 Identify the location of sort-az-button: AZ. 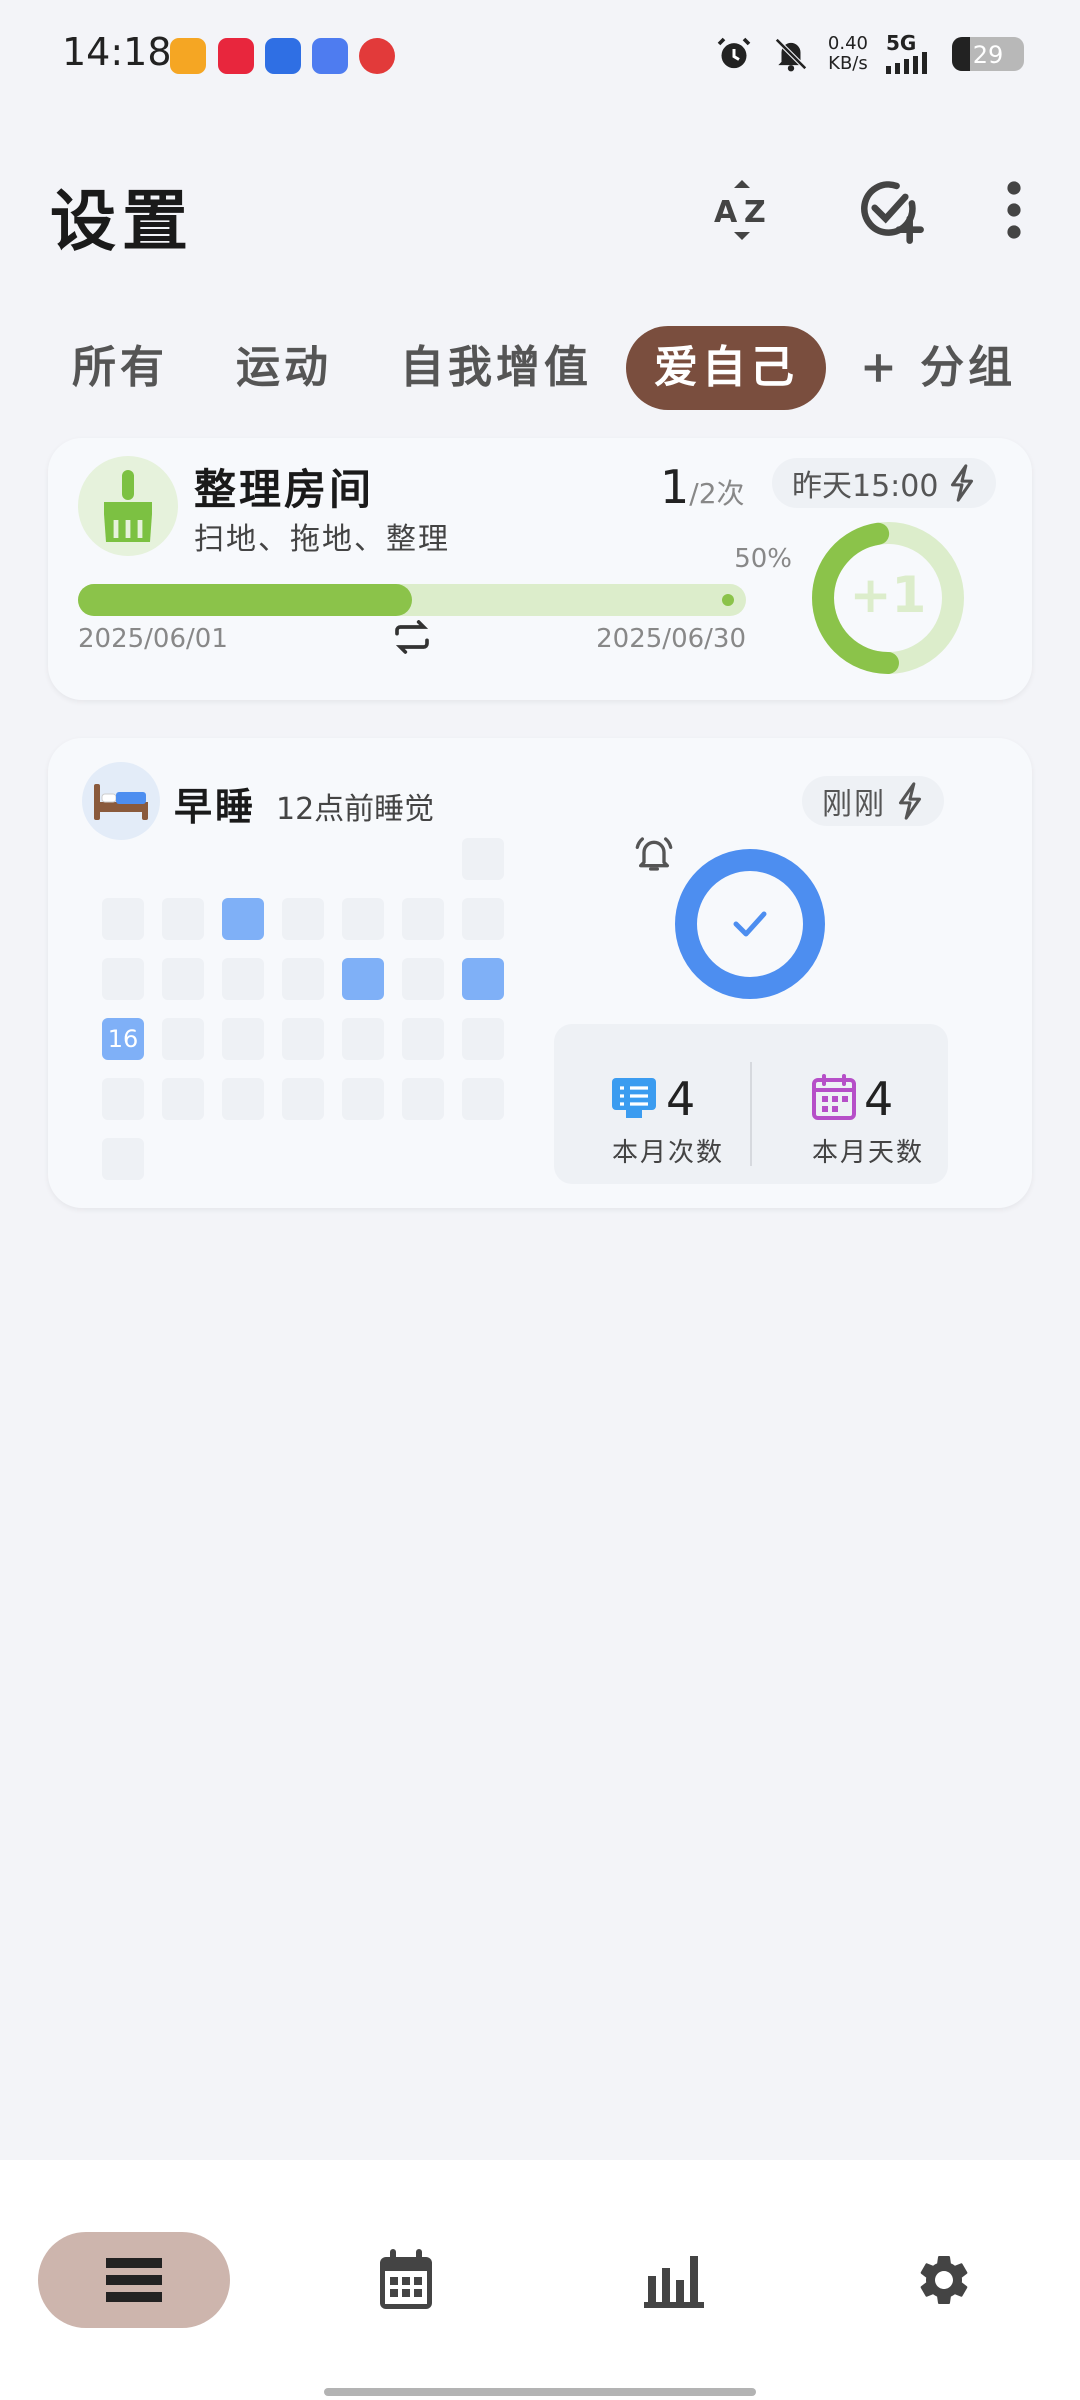
(742, 210).